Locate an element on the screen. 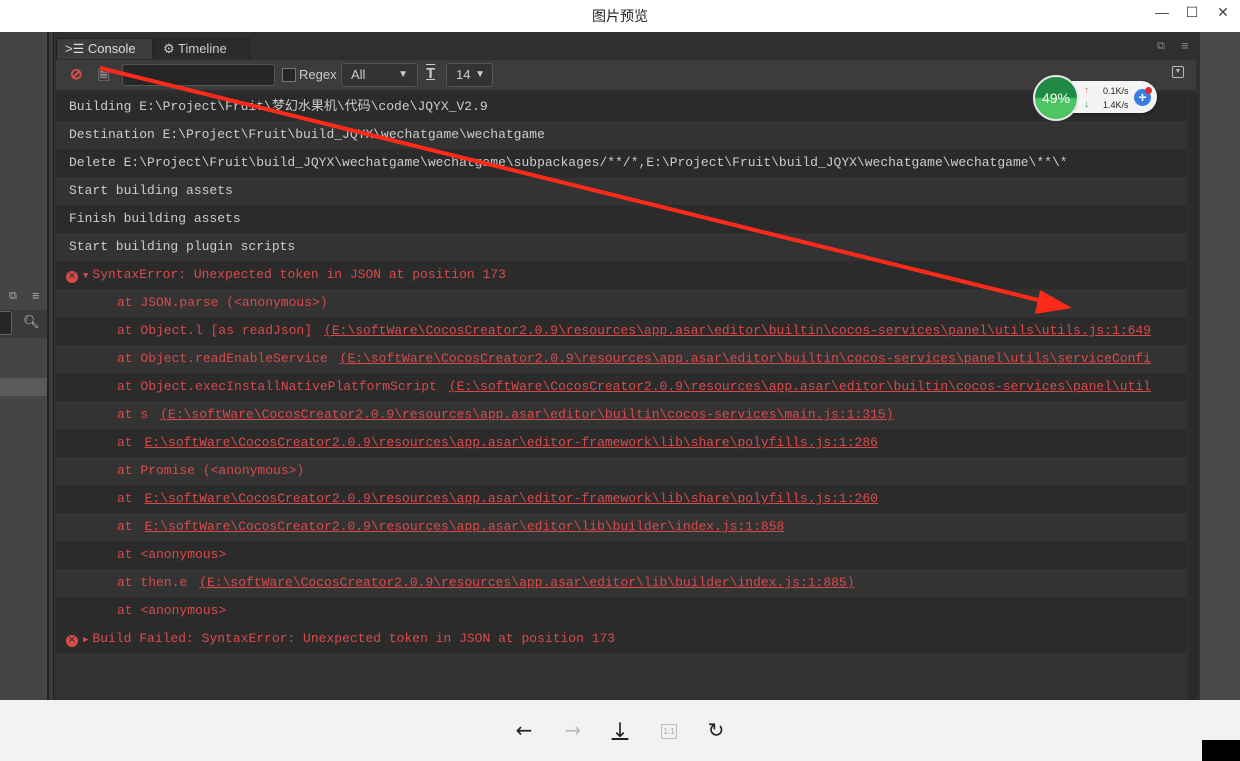 This screenshot has width=1240, height=761. upload-arrow-icon: ↑ is located at coordinates (1086, 90).